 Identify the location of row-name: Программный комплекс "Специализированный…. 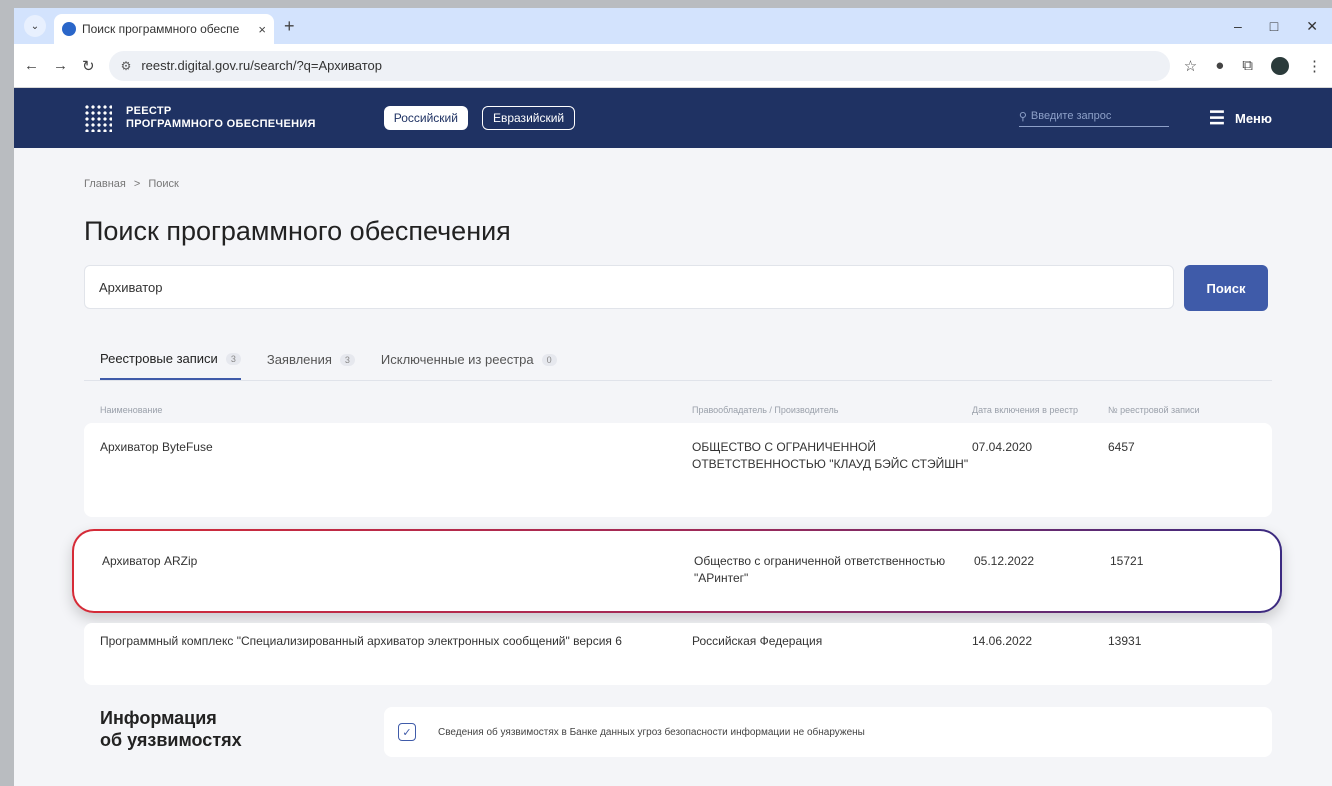
(396, 651).